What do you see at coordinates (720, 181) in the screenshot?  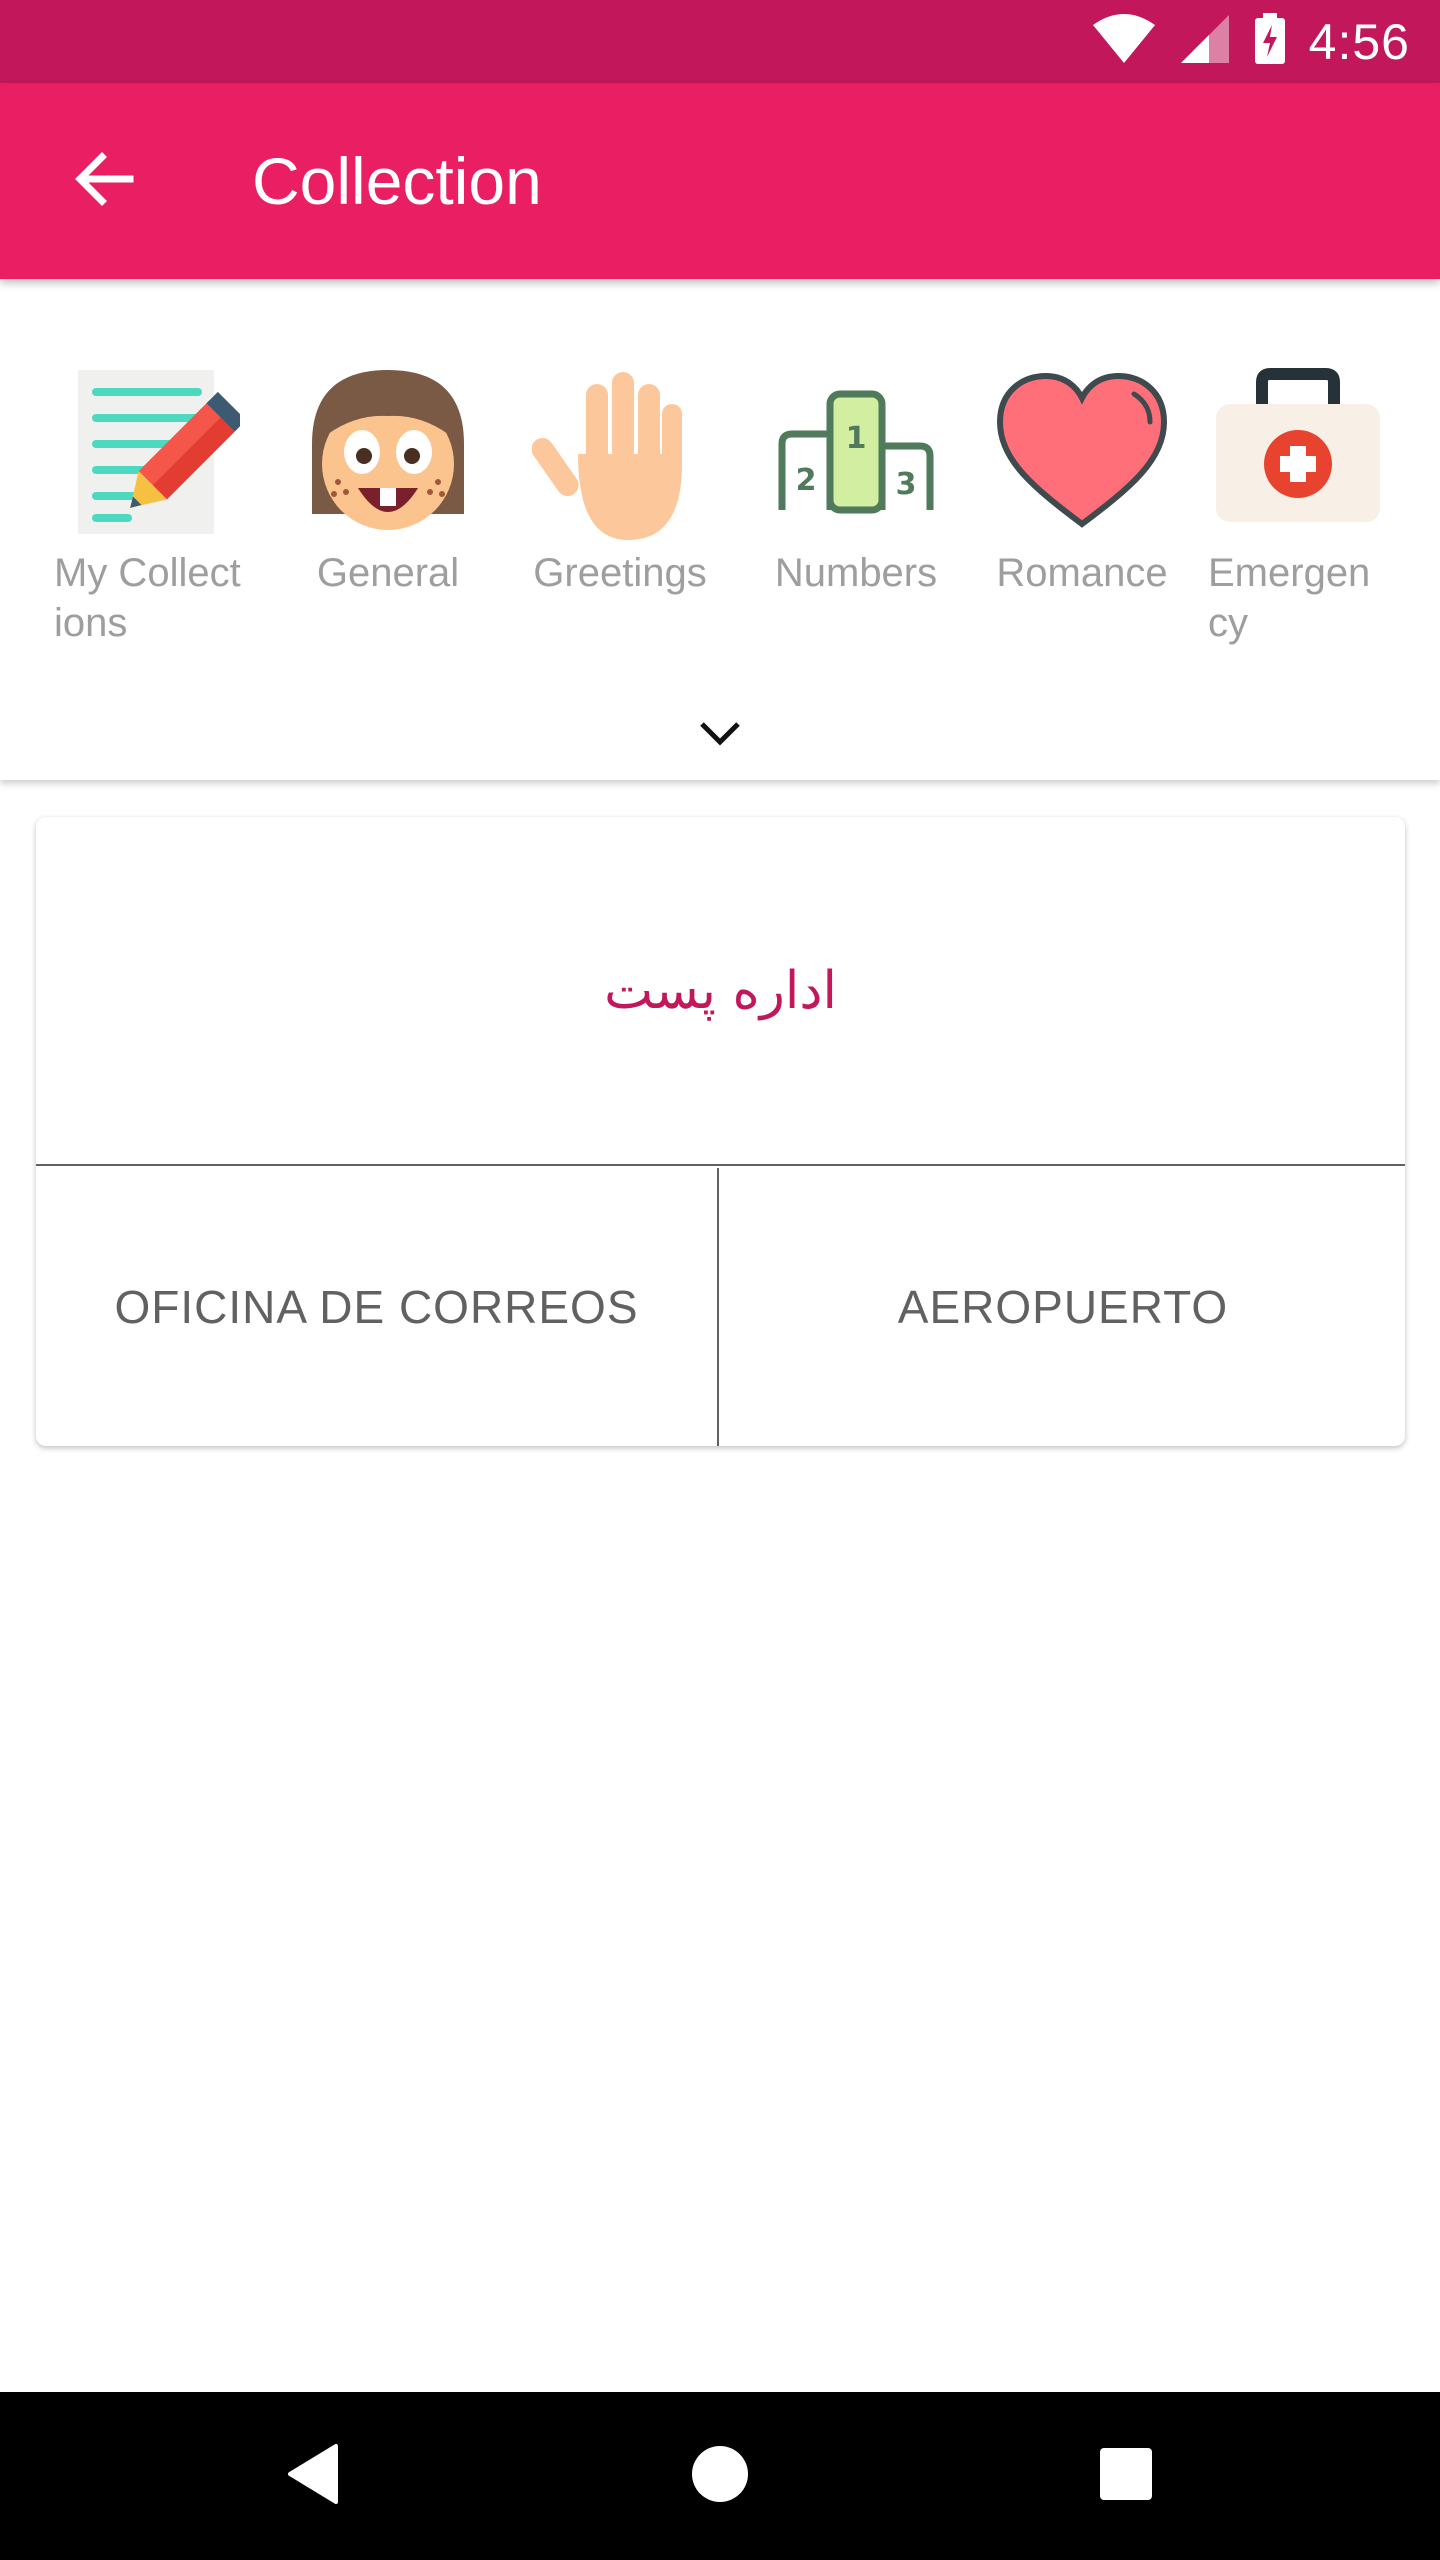 I see `app-bar: Collection` at bounding box center [720, 181].